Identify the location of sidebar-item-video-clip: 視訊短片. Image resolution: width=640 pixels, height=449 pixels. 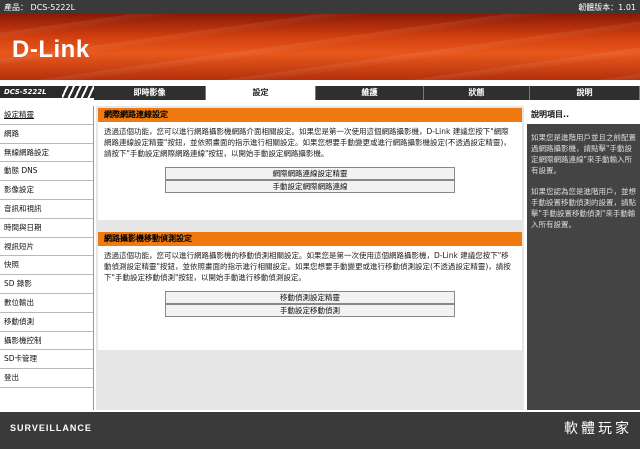
(46, 247).